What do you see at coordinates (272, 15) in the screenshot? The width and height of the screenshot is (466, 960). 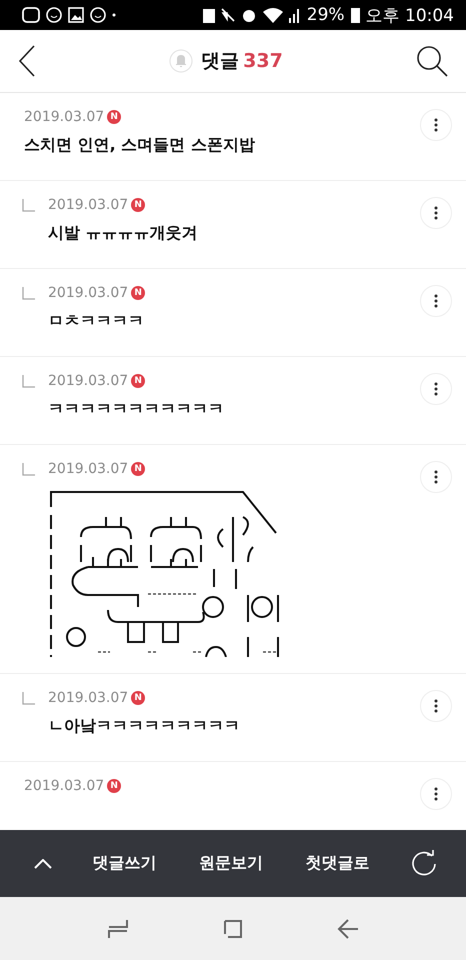 I see `wifi-icon` at bounding box center [272, 15].